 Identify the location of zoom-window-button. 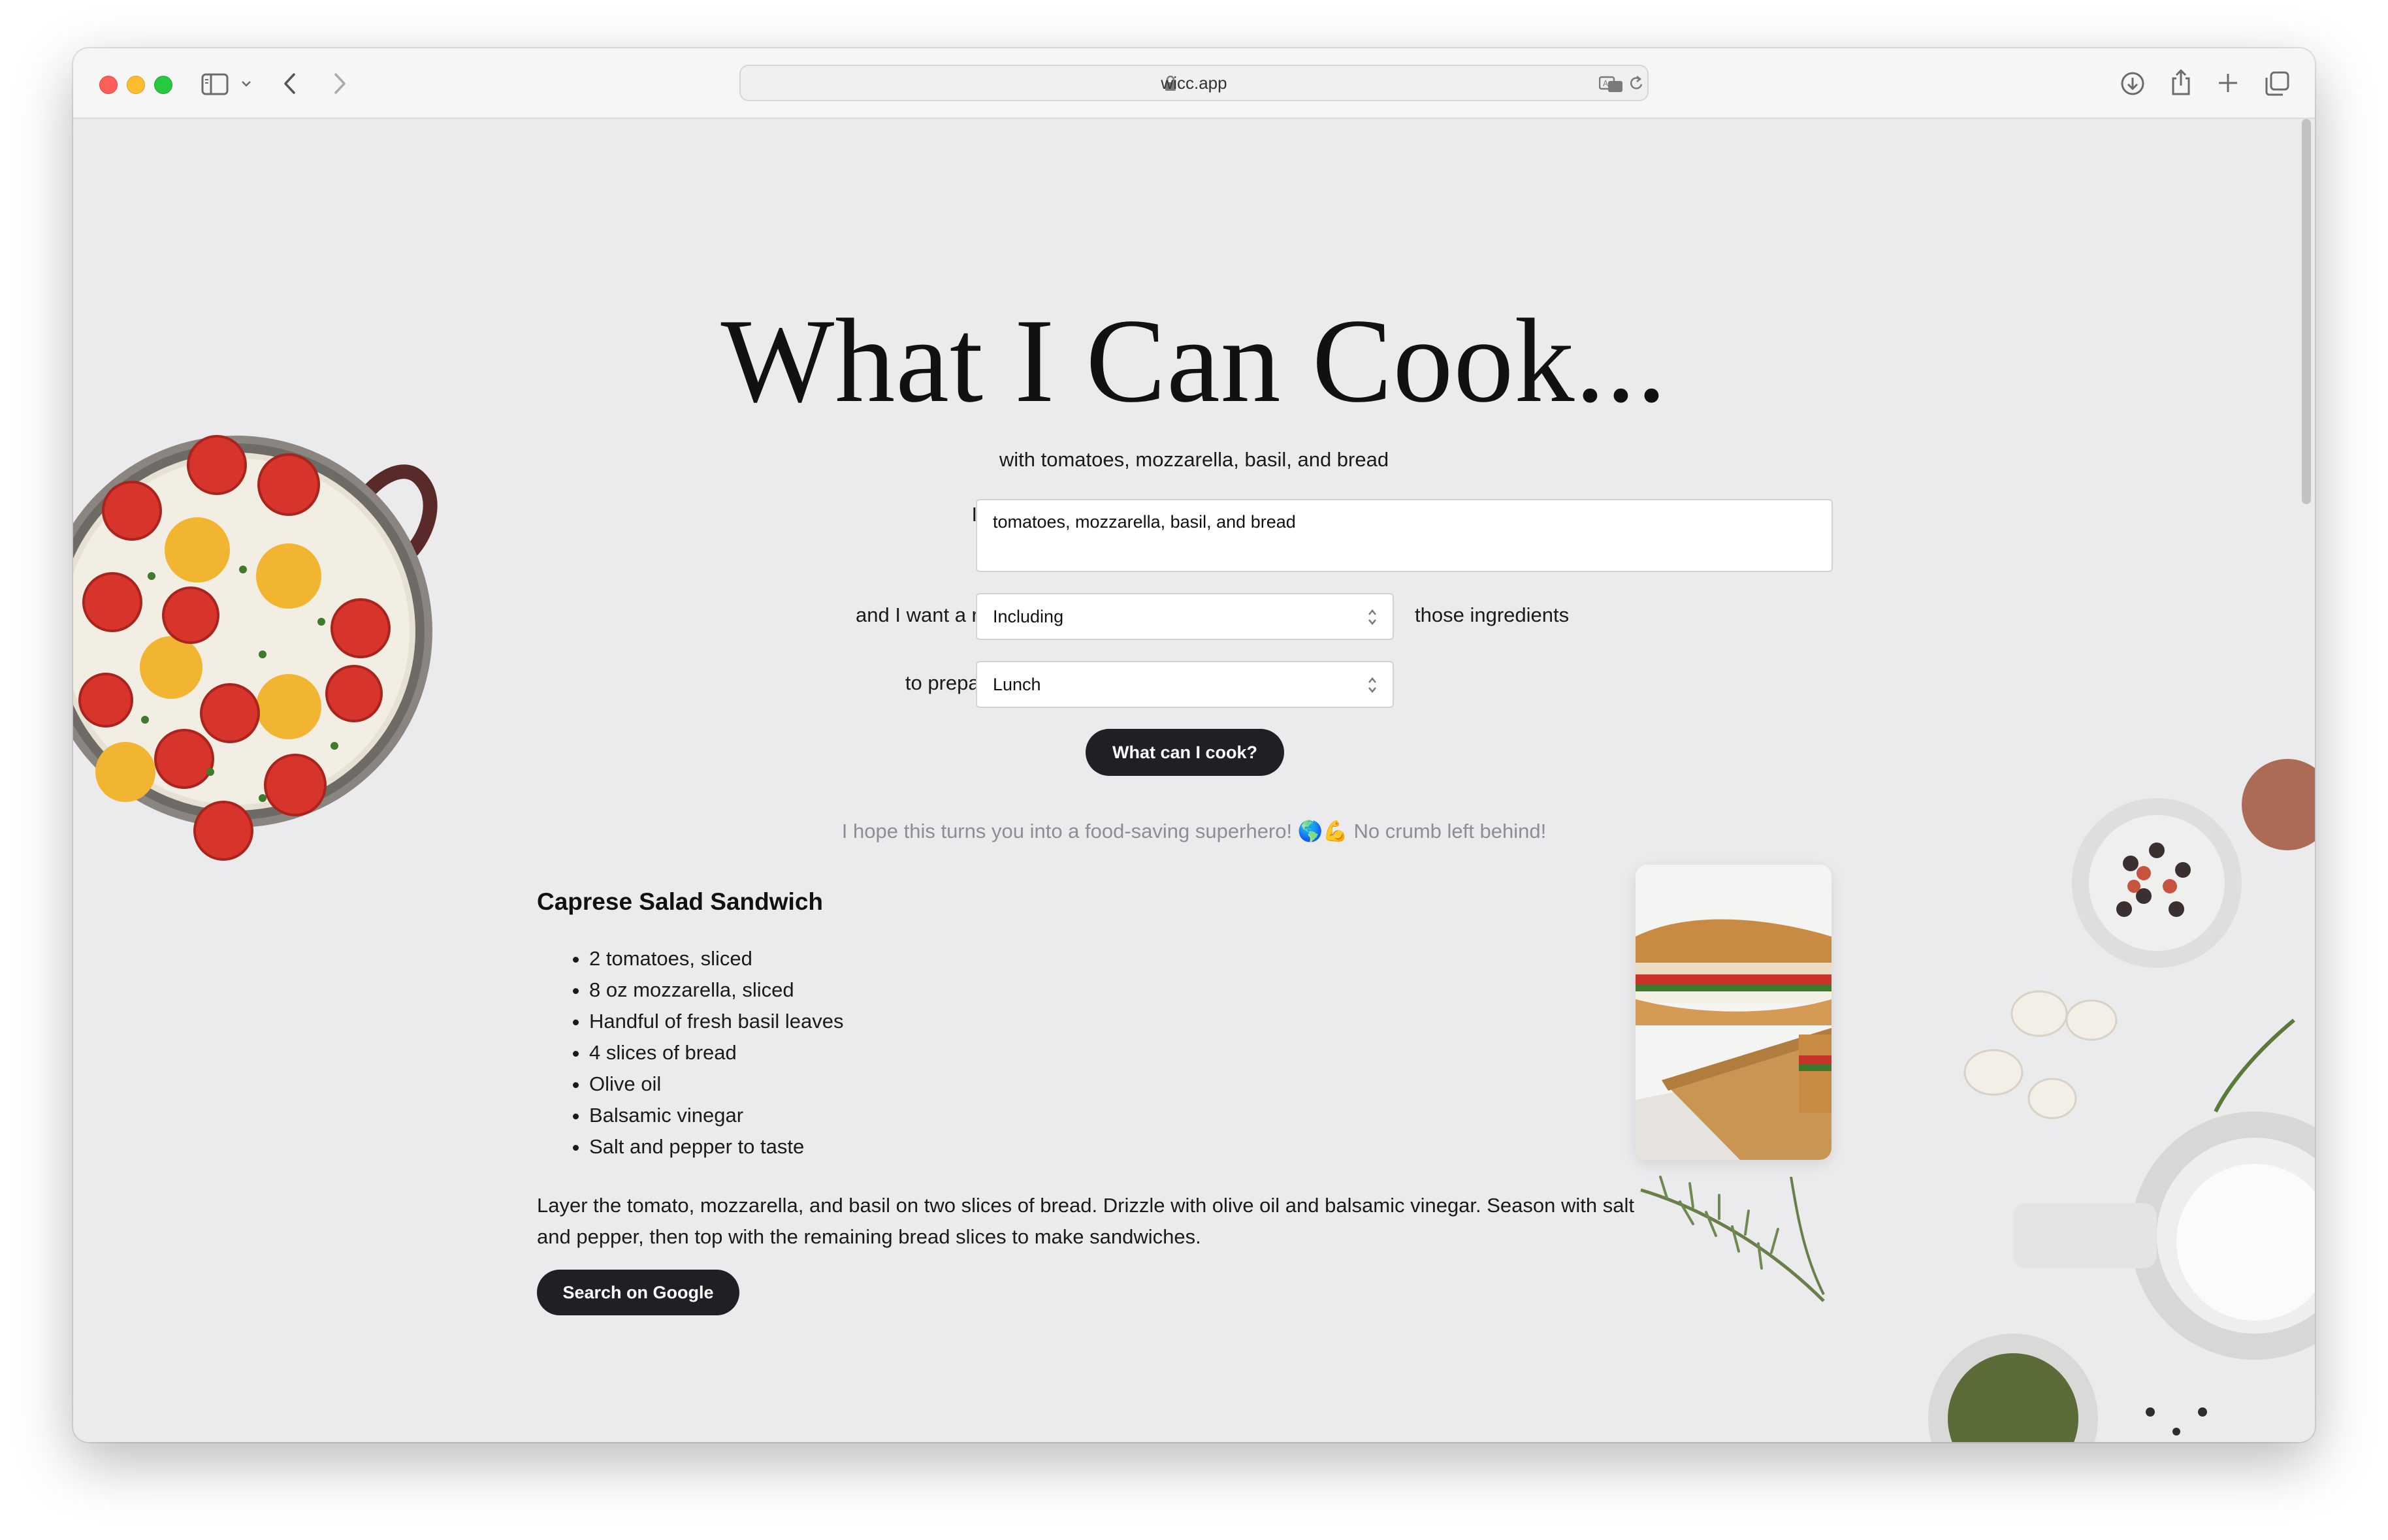
(163, 85).